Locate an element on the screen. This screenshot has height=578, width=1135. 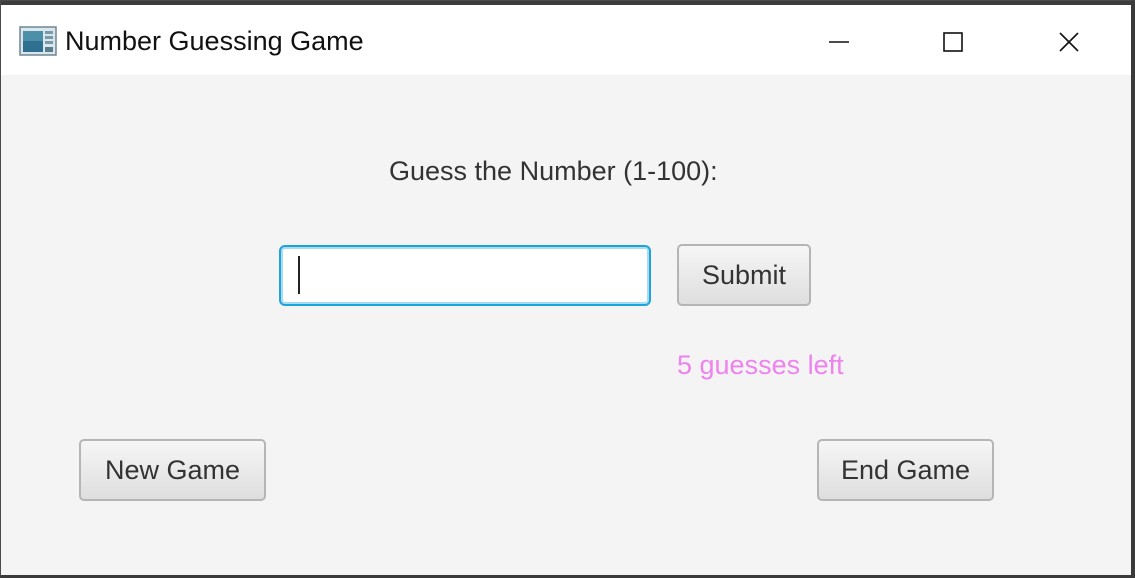
submit-button: Submit is located at coordinates (744, 275).